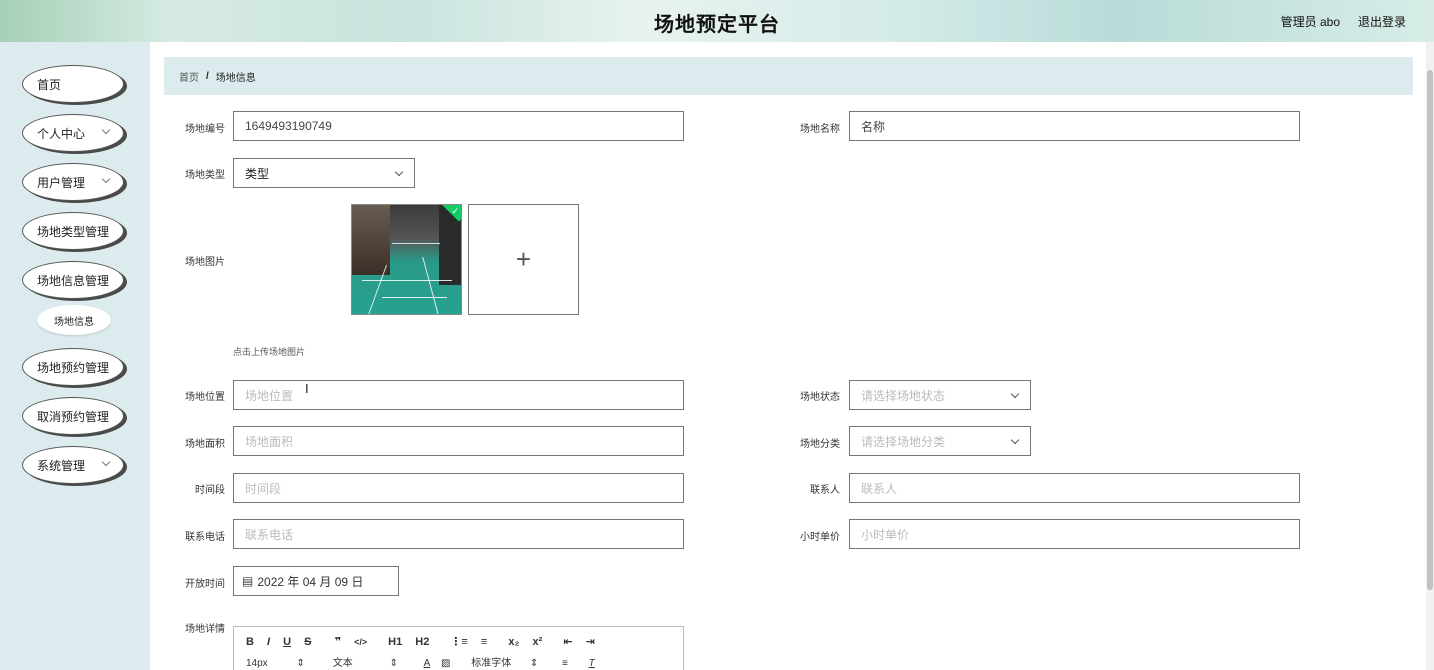 This screenshot has height=670, width=1434. I want to click on area-label: 场地面积, so click(205, 444).